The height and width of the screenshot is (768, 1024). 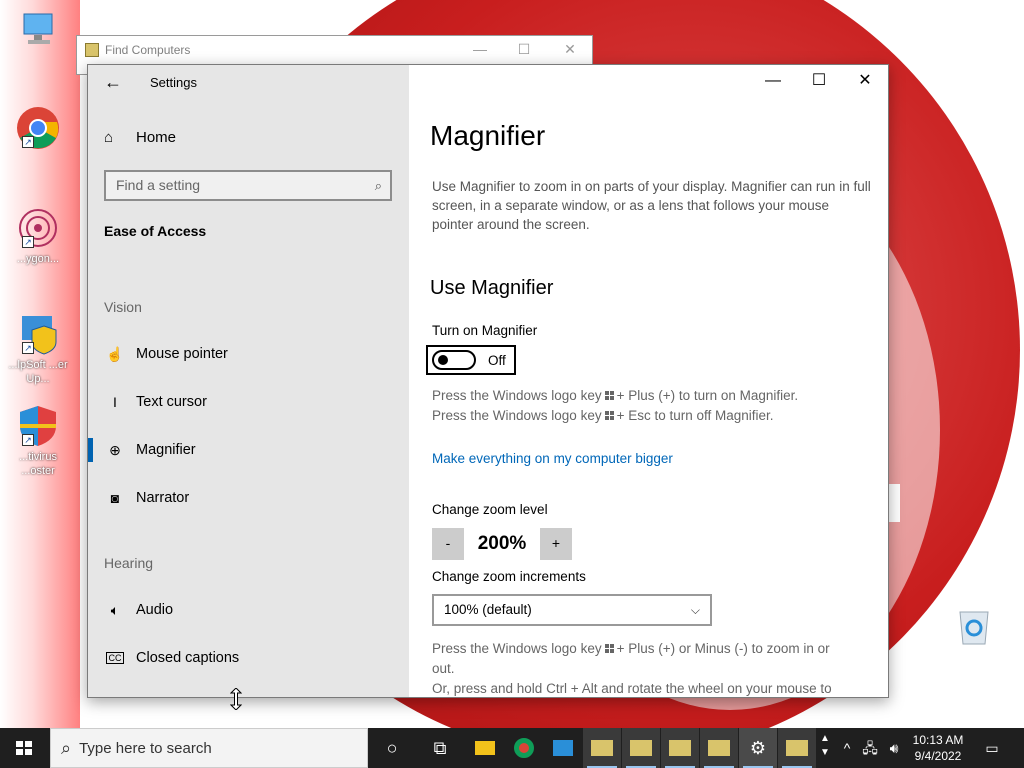 I want to click on zoom-level-control: - 200% +, so click(x=502, y=544).